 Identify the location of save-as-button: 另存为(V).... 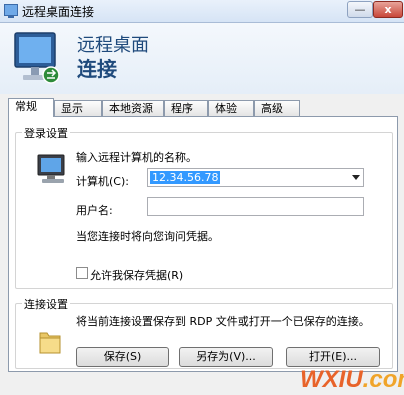
(226, 357).